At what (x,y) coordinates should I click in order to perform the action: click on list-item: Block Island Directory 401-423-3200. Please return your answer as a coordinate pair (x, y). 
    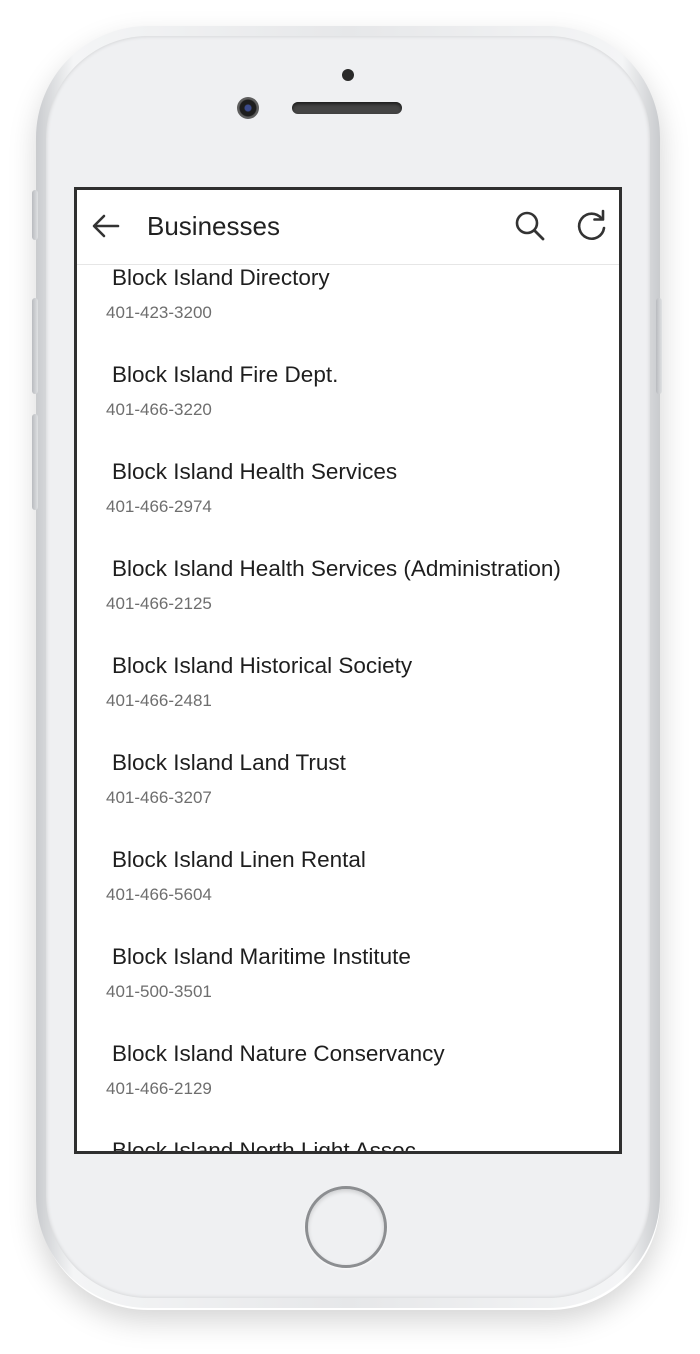
    Looking at the image, I should click on (348, 312).